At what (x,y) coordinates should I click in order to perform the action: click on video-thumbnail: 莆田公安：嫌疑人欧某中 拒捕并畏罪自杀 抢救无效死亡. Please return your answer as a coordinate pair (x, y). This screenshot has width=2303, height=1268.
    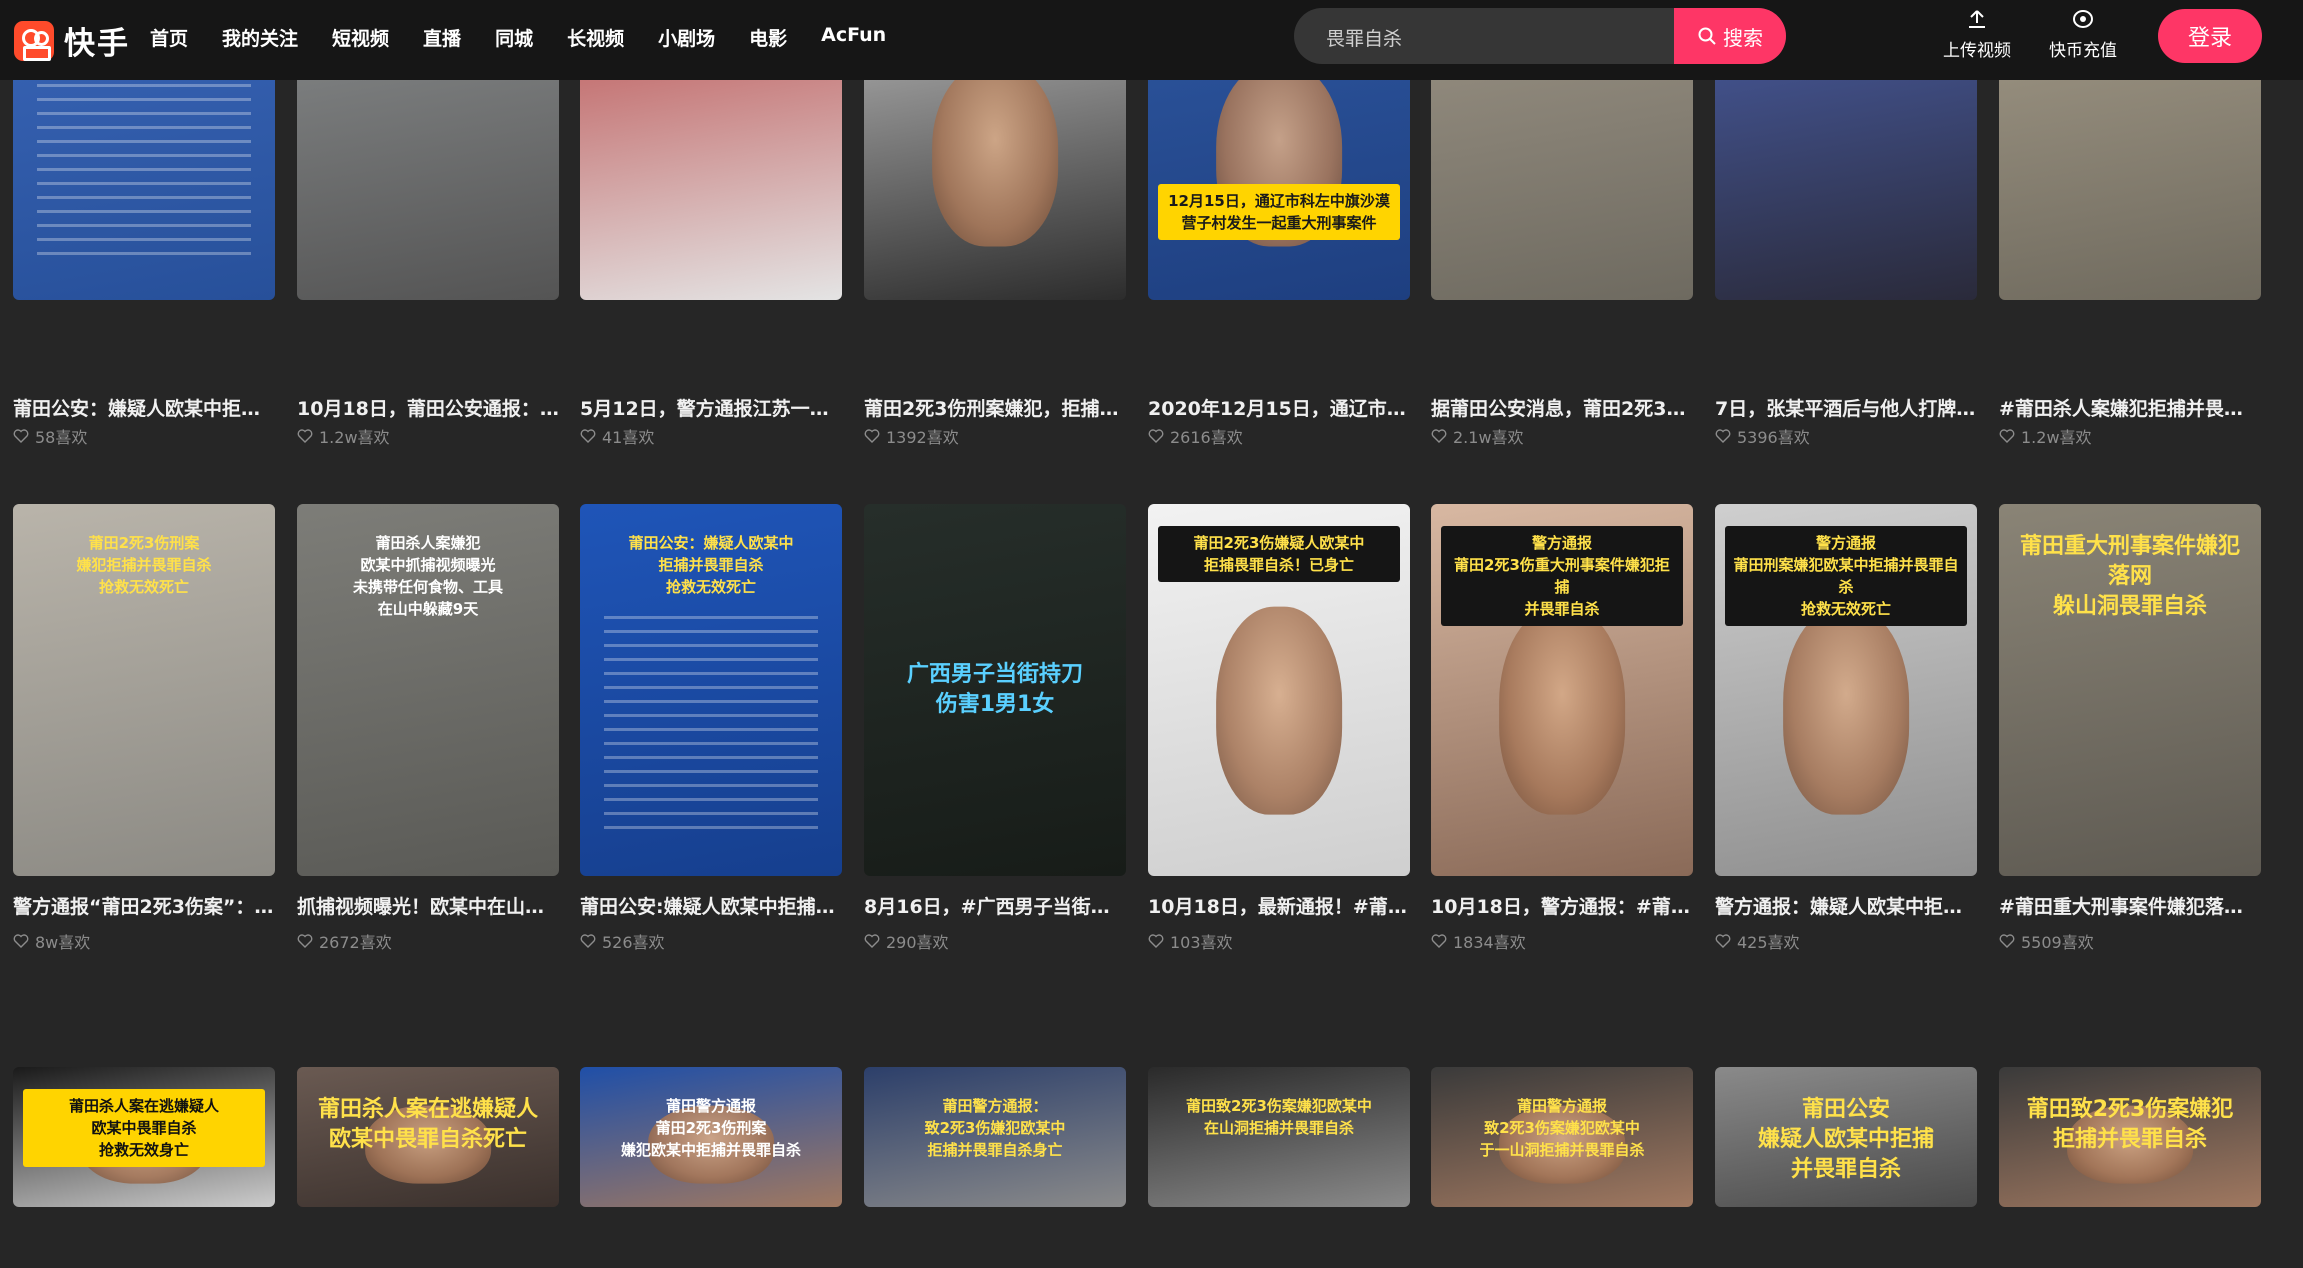
    Looking at the image, I should click on (711, 690).